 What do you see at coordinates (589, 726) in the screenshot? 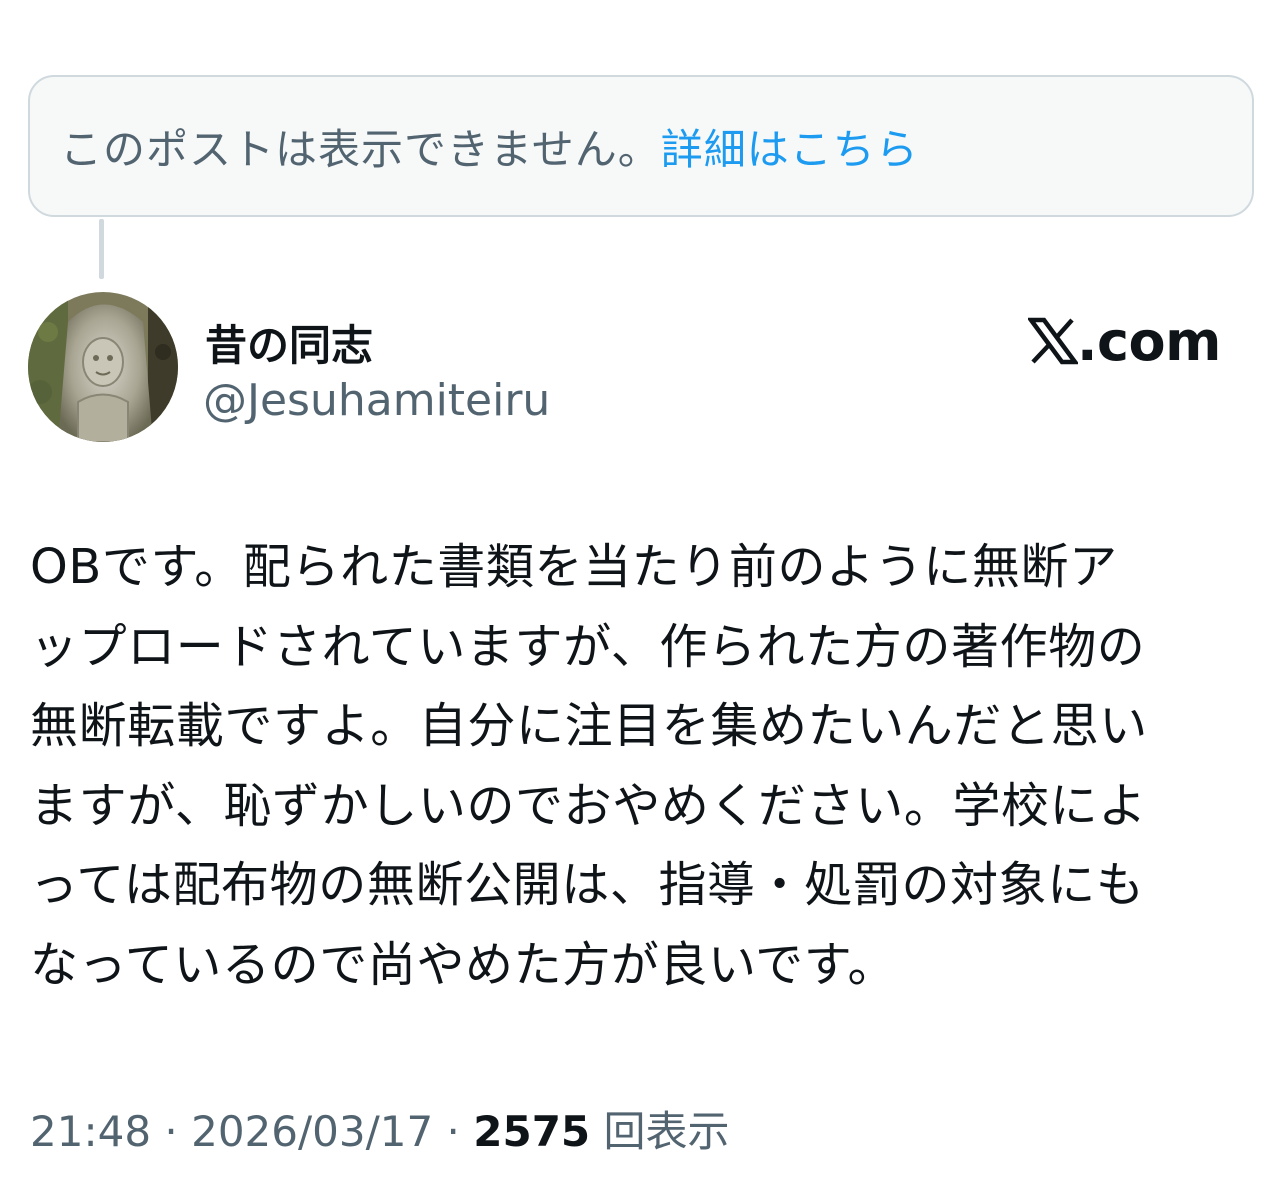
I see `post-text-line: 無断転載ですよ。自分に注目を集めたいんだと思い` at bounding box center [589, 726].